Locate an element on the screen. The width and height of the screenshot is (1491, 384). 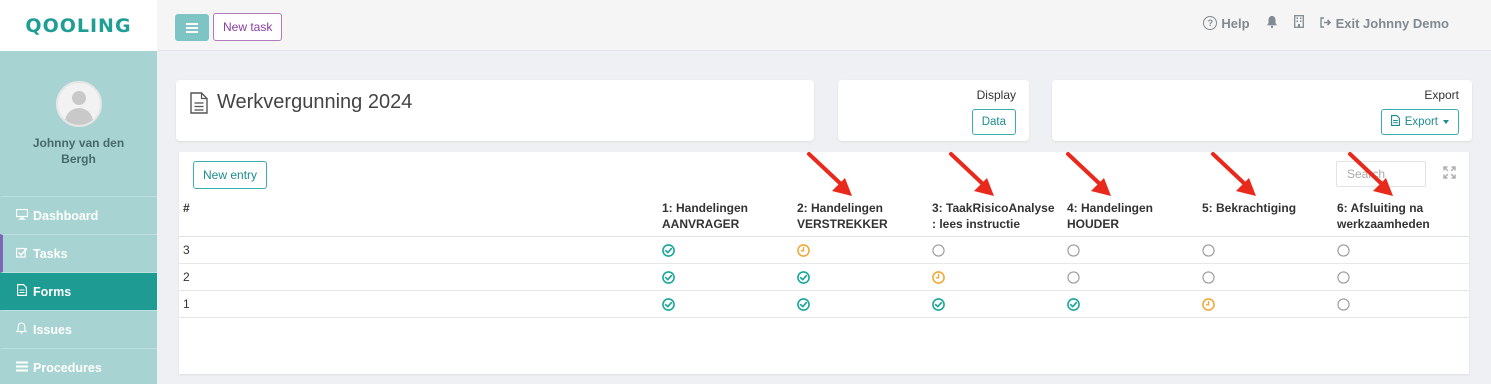
form-title-card: Werkvergunning 2024 is located at coordinates (495, 110).